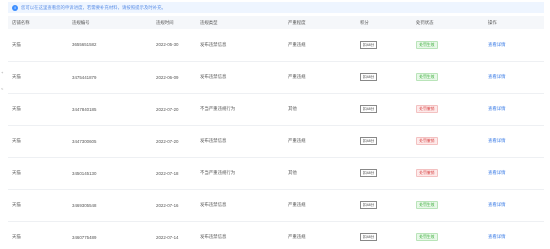  I want to click on info-icon: i, so click(15, 7).